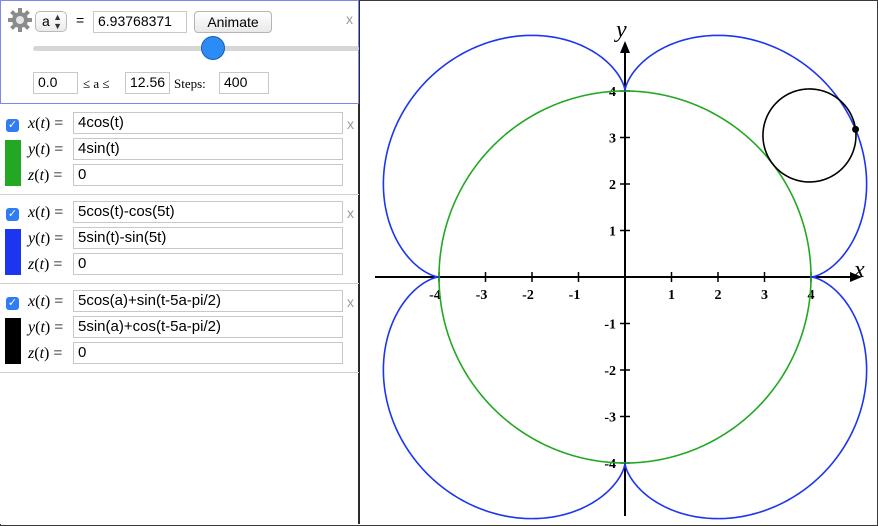 Image resolution: width=878 pixels, height=526 pixels. What do you see at coordinates (46, 301) in the screenshot?
I see `curve-3-x-label: x(t) =` at bounding box center [46, 301].